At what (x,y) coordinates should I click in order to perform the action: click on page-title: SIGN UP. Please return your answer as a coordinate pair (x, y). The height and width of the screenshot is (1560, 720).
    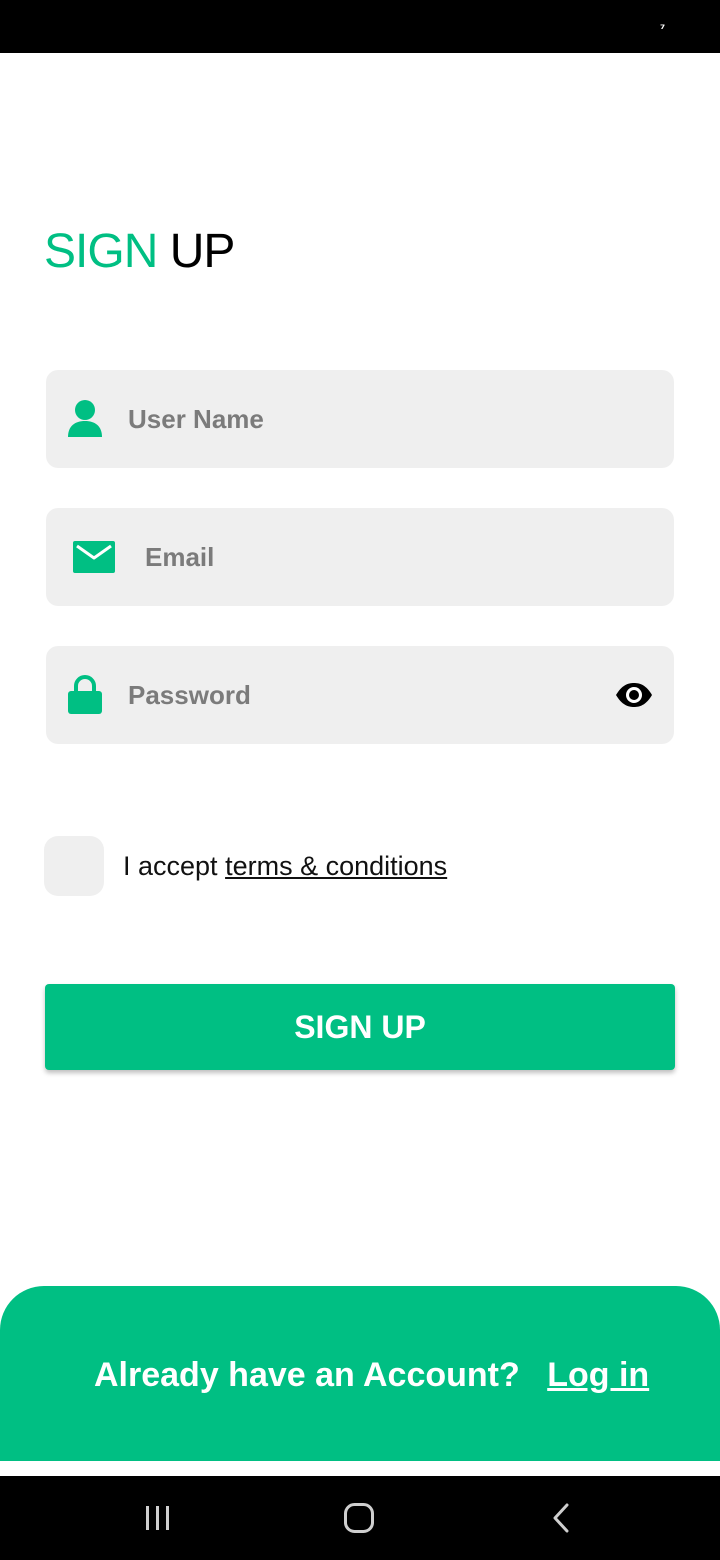
    Looking at the image, I should click on (140, 252).